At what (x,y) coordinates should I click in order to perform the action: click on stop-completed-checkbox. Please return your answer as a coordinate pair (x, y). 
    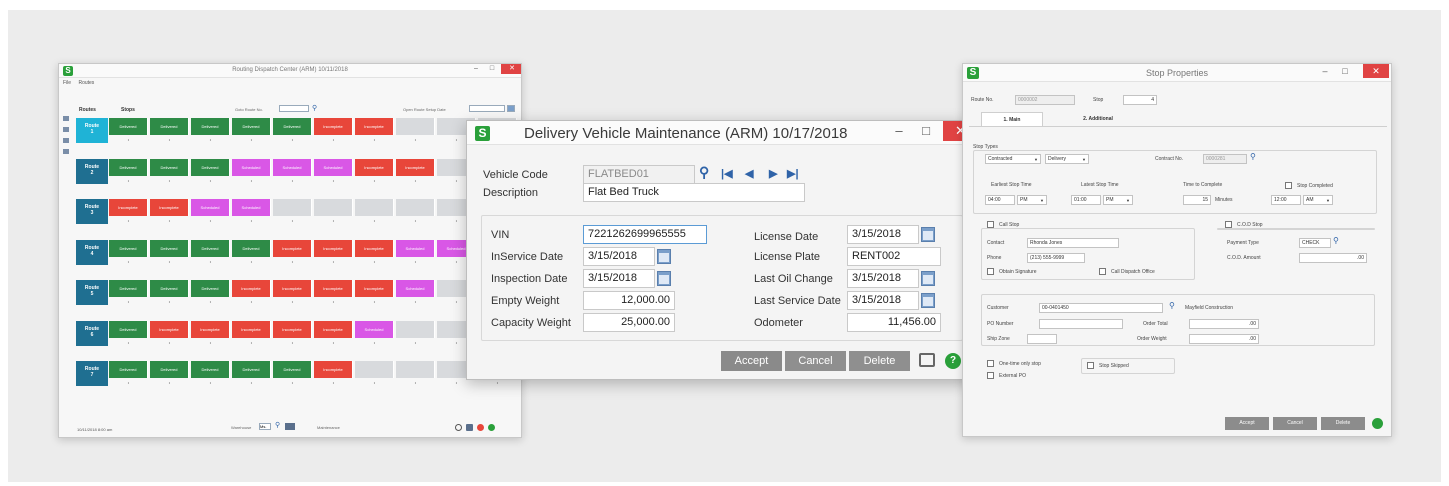
    Looking at the image, I should click on (1288, 185).